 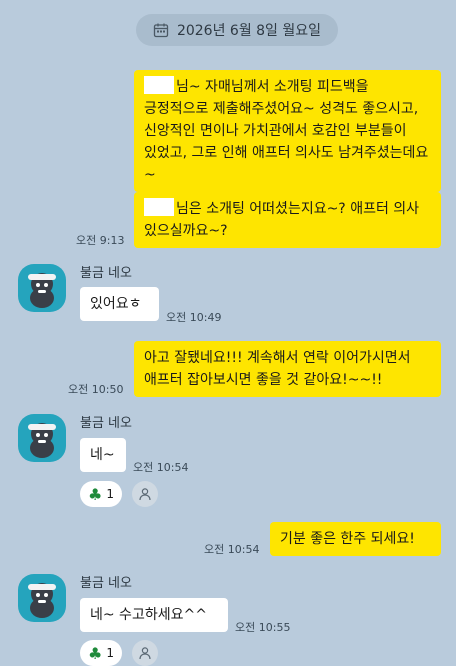 I want to click on my-message: 기분 좋은 한주 되세요!, so click(x=355, y=539).